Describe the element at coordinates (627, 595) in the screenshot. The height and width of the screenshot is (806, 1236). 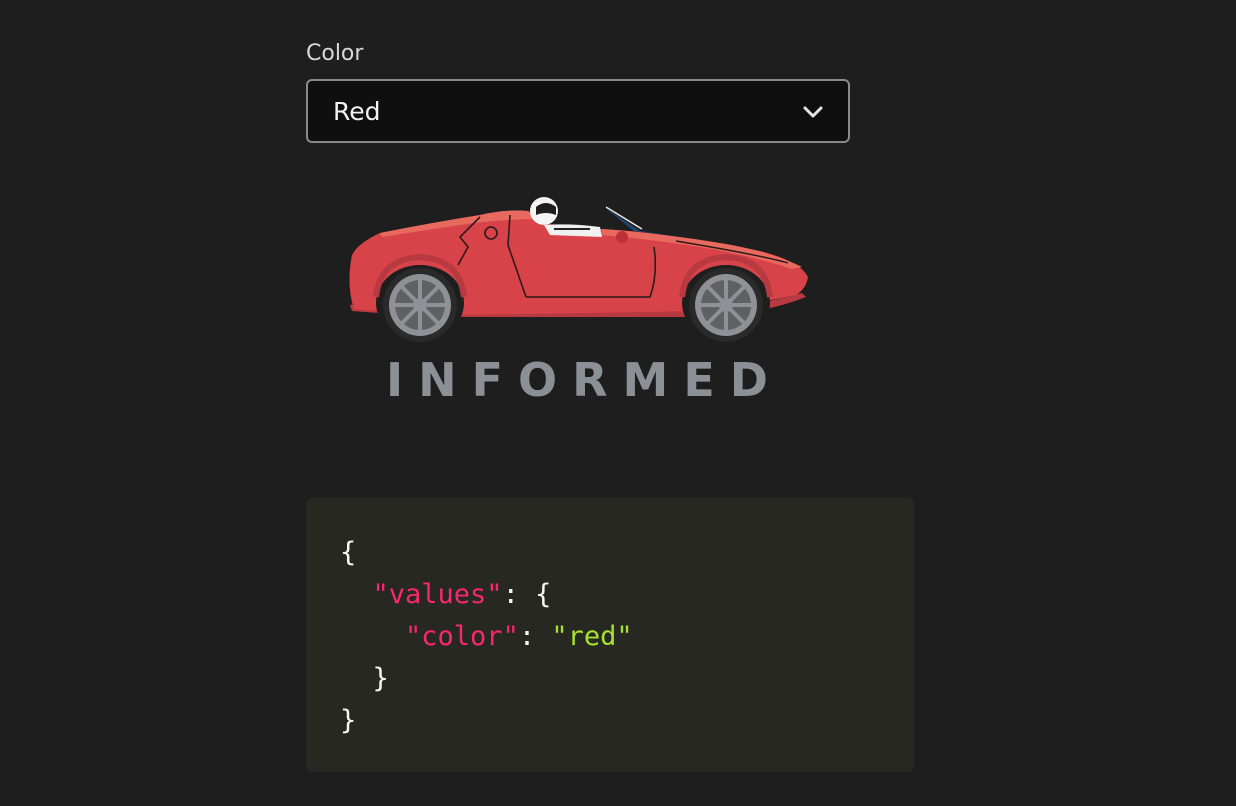
I see `code-line-2: "values": {` at that location.